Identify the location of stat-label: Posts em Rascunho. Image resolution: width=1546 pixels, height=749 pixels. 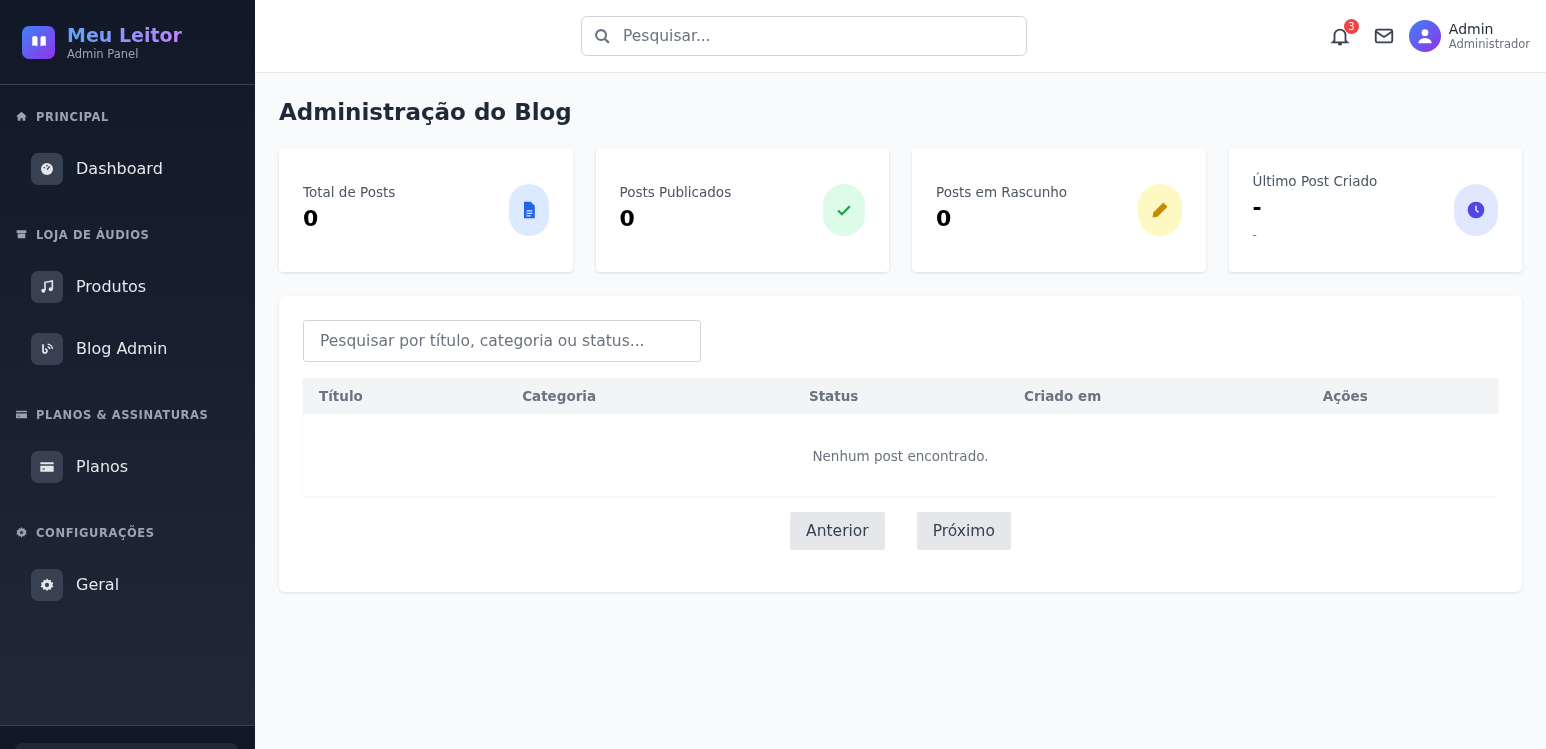
(1002, 191).